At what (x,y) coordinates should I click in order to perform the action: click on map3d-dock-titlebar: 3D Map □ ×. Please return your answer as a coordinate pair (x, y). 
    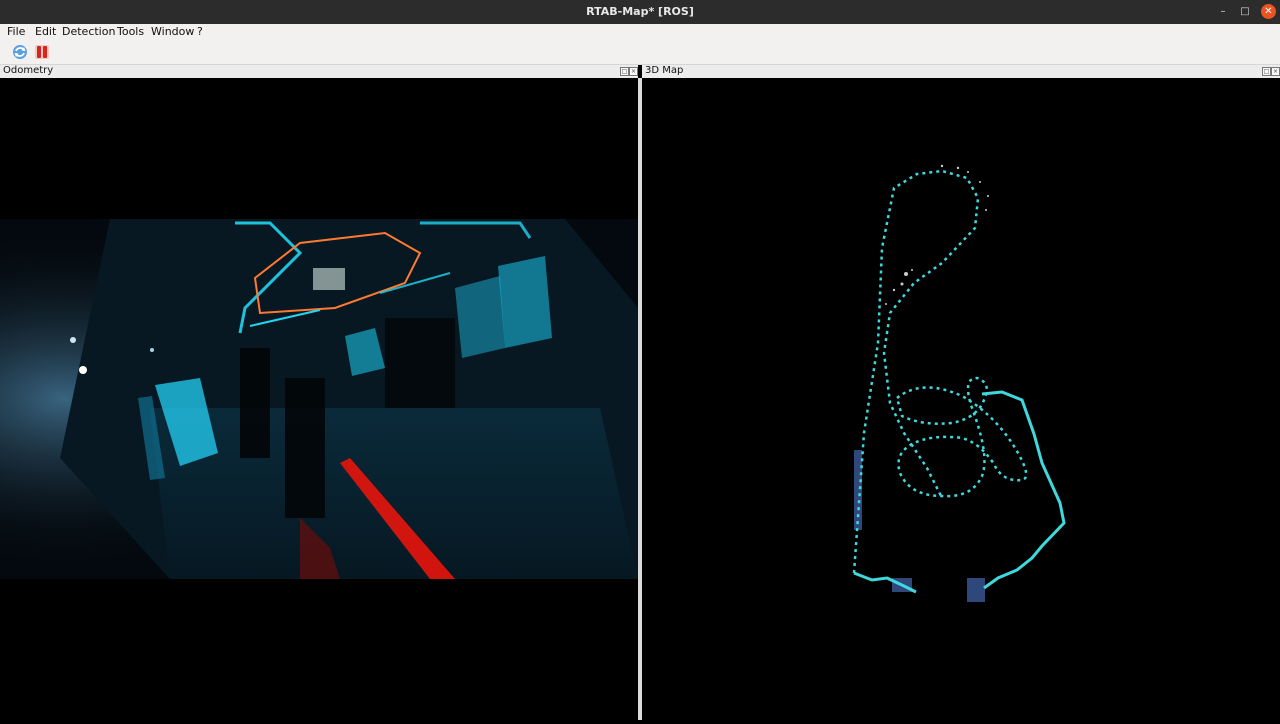
    Looking at the image, I should click on (961, 71).